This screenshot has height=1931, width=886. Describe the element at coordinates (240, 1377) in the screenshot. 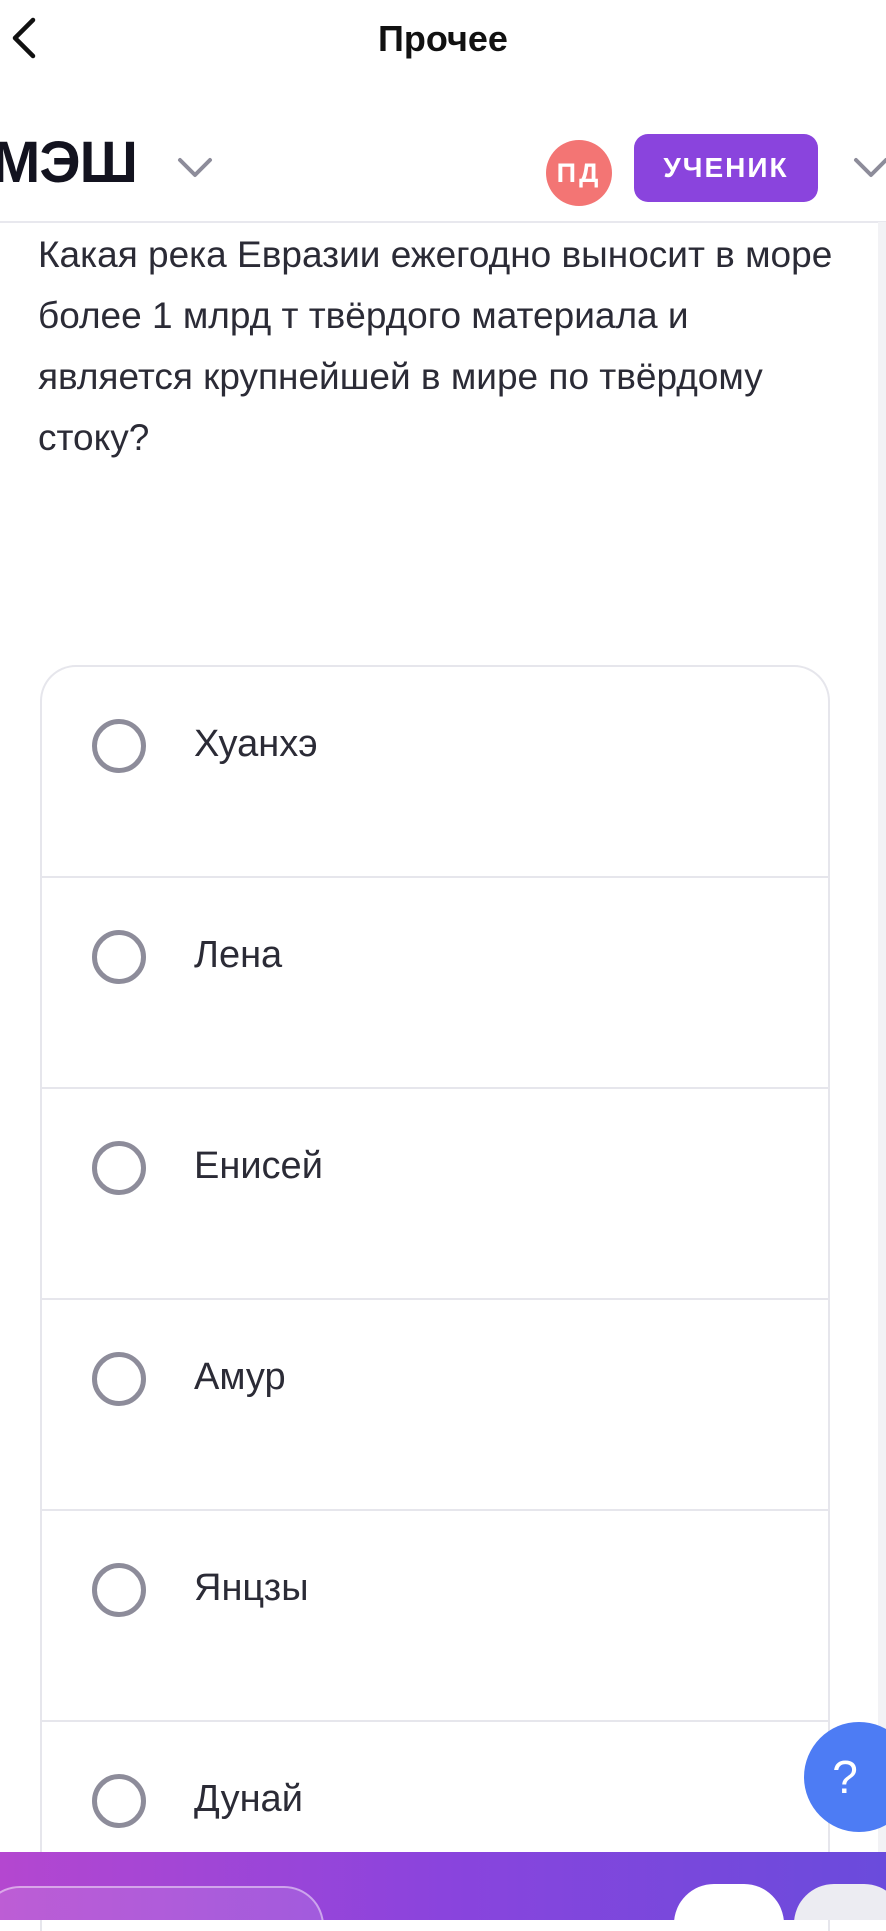

I see `answer-option-label: Амур` at that location.